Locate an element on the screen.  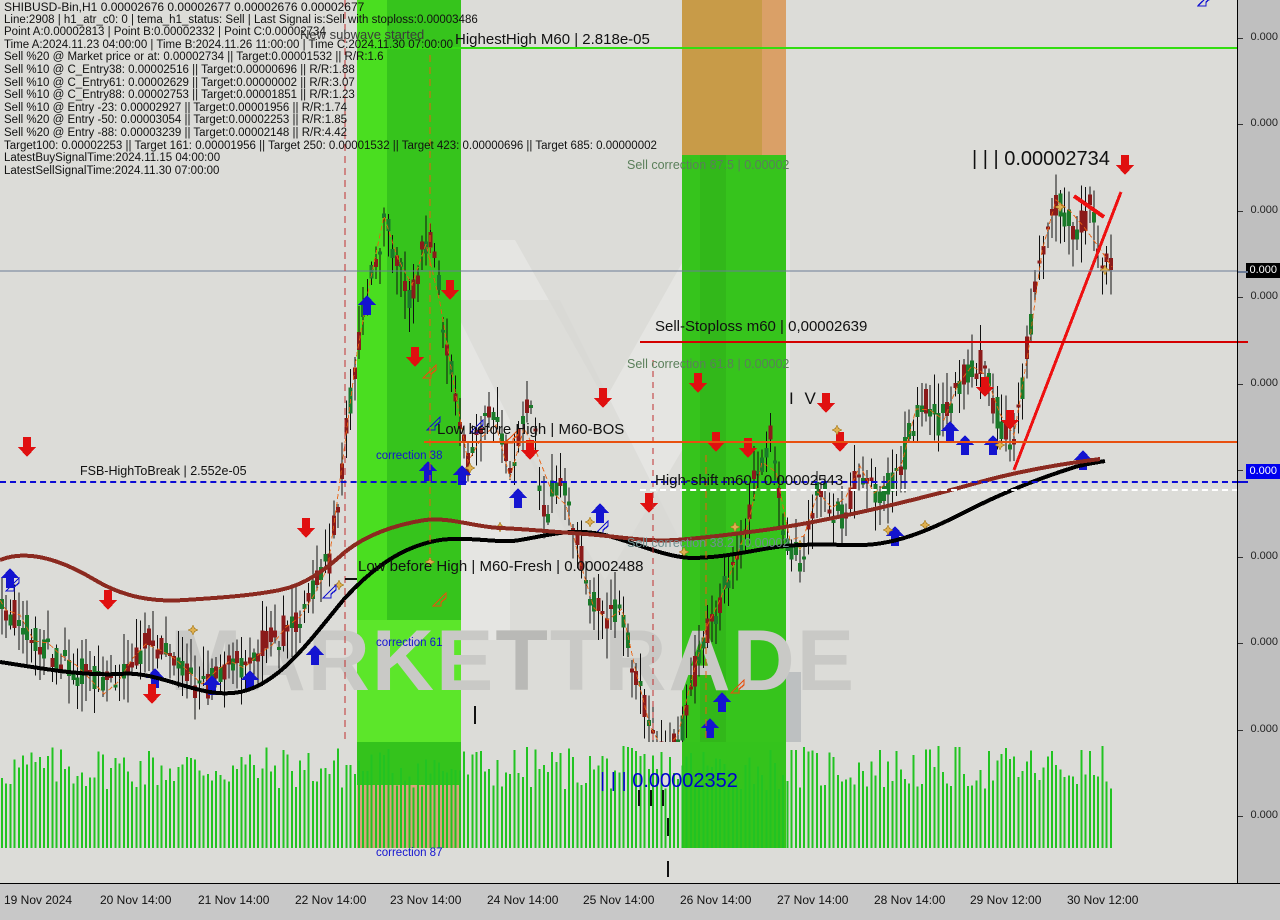
time-axis-label: 19 Nov 2024 is located at coordinates (38, 900).